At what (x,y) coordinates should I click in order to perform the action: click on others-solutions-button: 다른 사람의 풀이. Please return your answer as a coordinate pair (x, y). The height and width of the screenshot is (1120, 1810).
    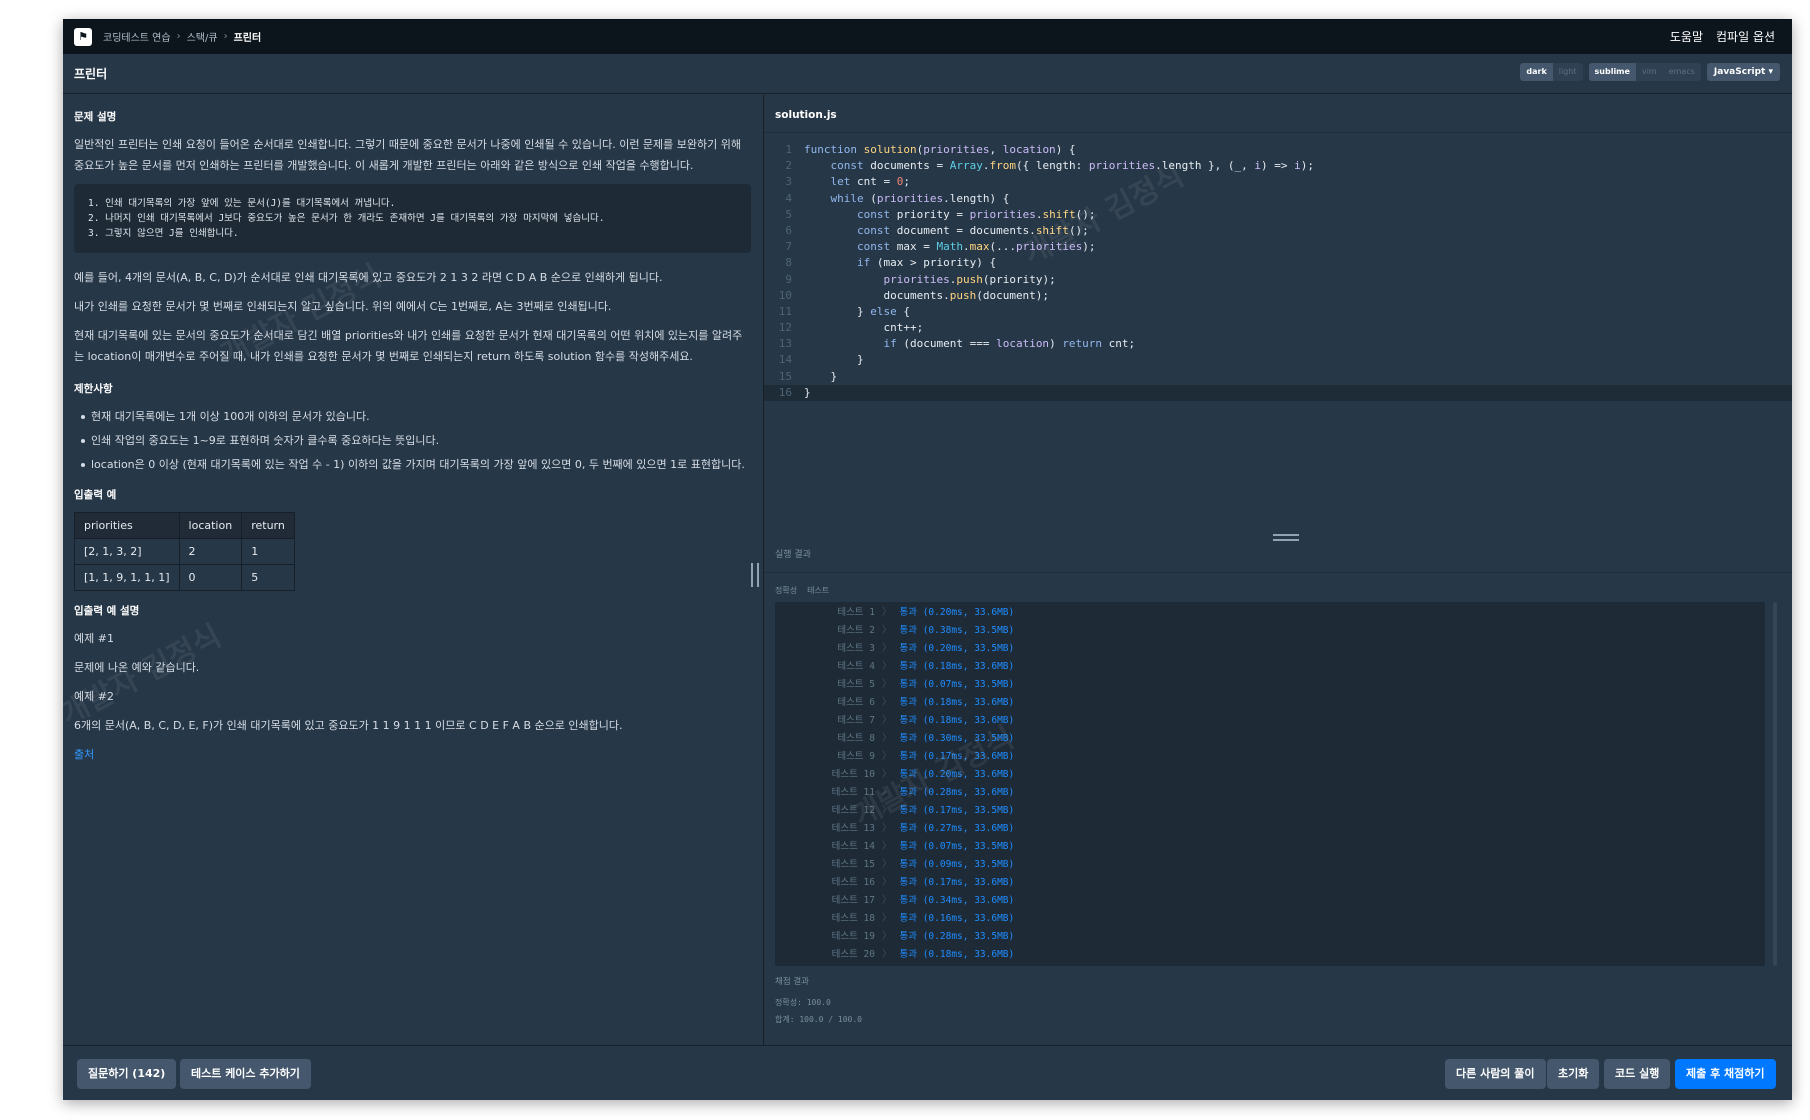
    Looking at the image, I should click on (1495, 1074).